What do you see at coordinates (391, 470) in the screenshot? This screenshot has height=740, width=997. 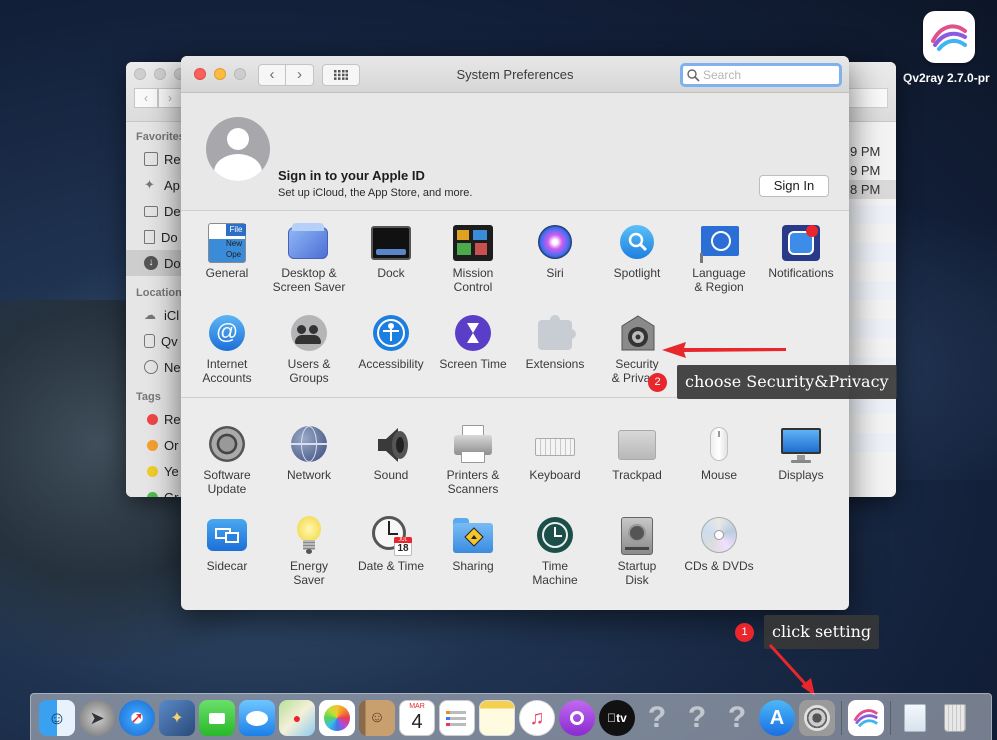 I see `pane-sound: Sound` at bounding box center [391, 470].